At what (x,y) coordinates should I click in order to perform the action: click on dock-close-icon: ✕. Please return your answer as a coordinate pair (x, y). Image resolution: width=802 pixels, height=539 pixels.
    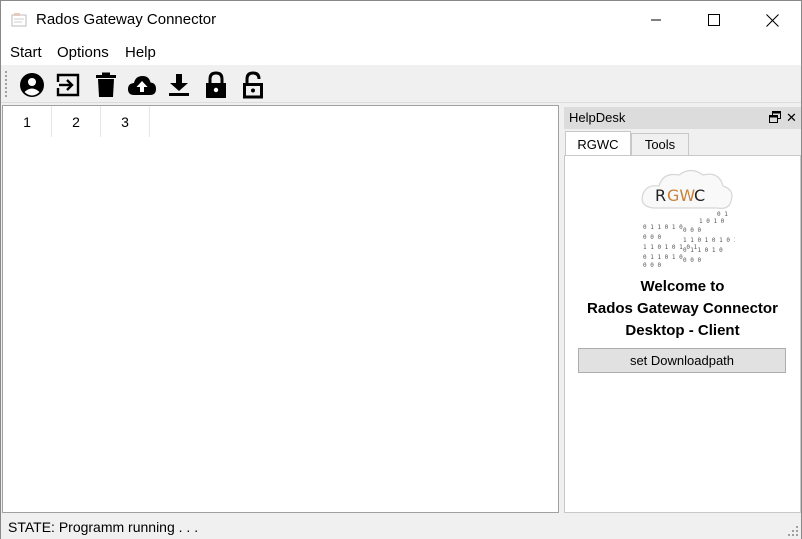
    Looking at the image, I should click on (791, 118).